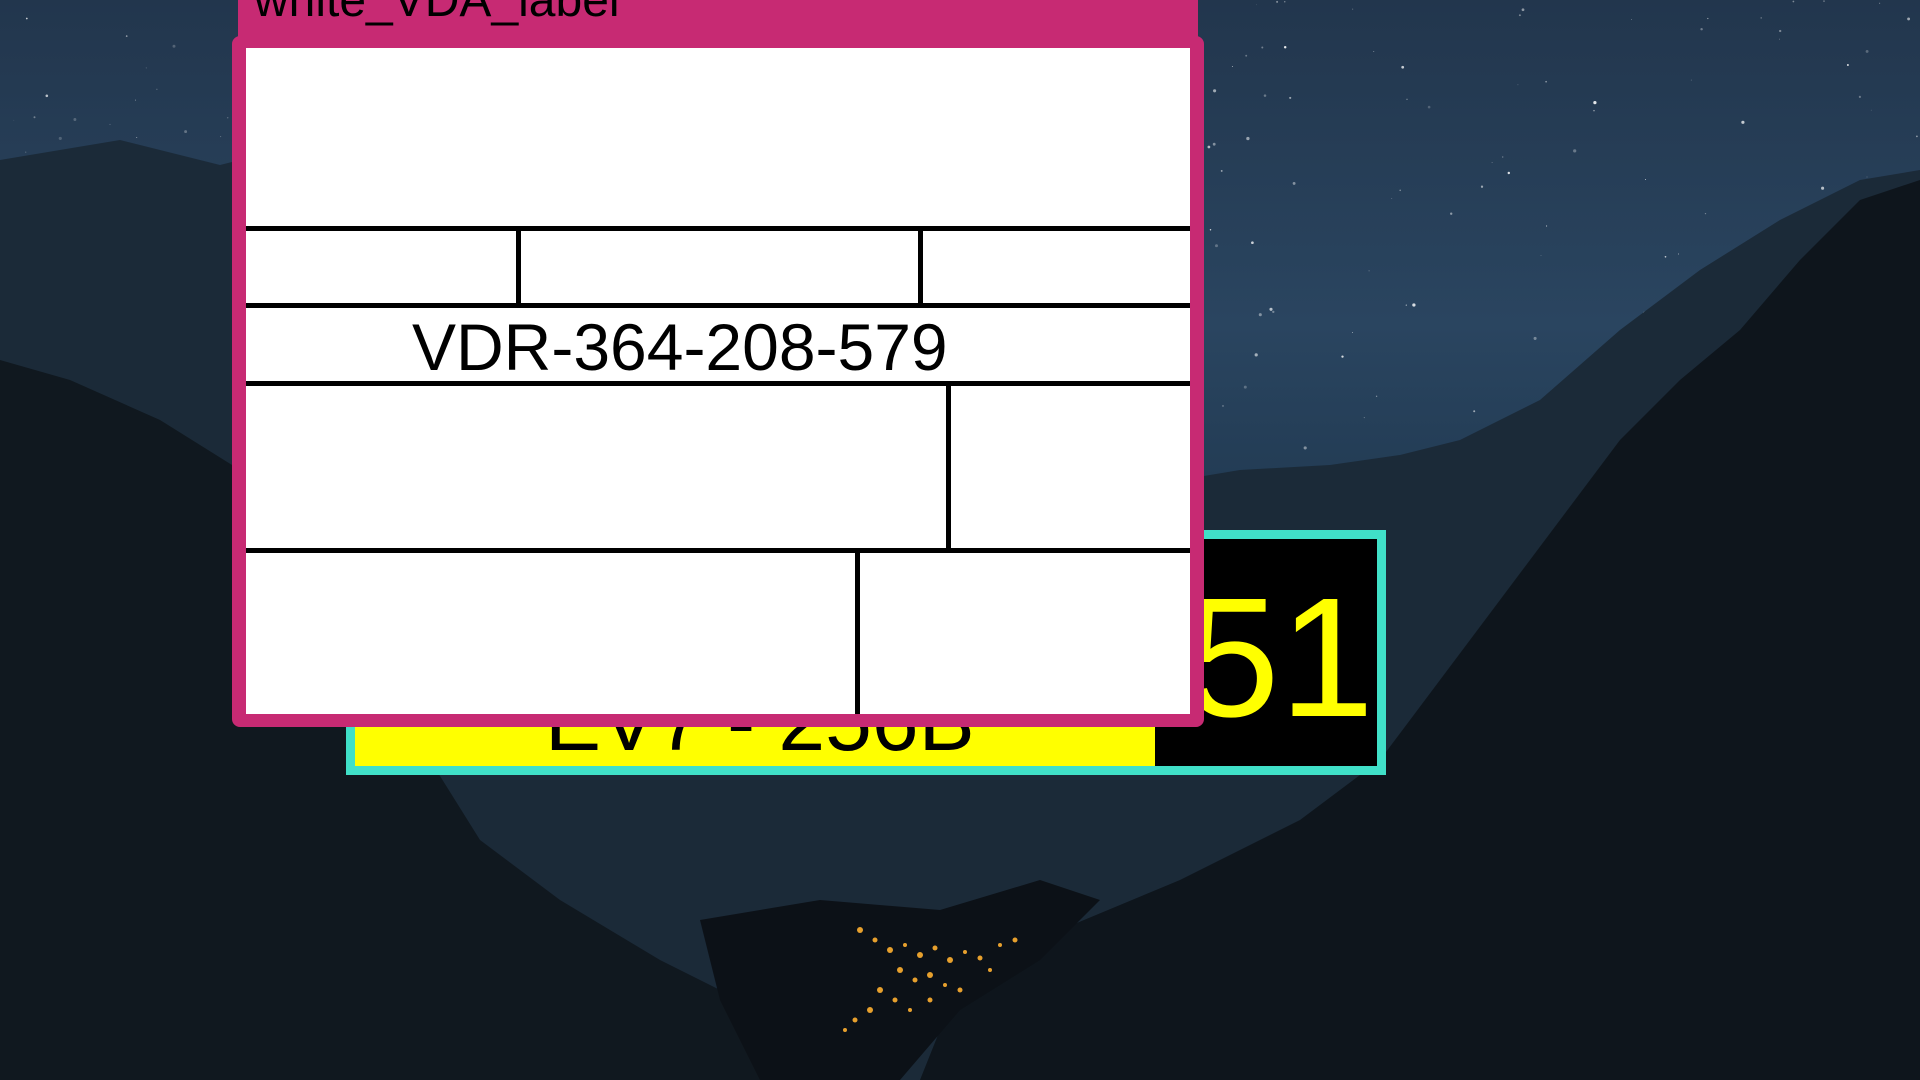 The height and width of the screenshot is (1080, 1920). What do you see at coordinates (718, 23) in the screenshot?
I see `window-titlebar: white_VDA_label` at bounding box center [718, 23].